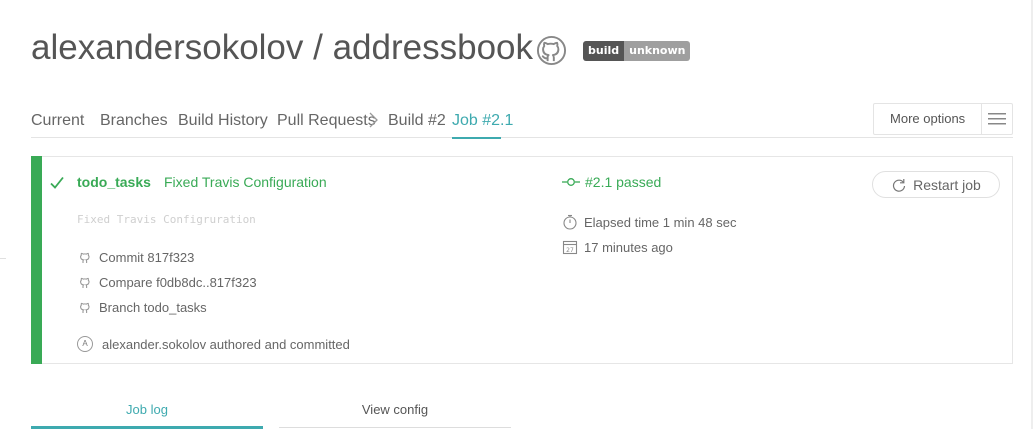  Describe the element at coordinates (223, 121) in the screenshot. I see `tab-build-history: Build History` at that location.